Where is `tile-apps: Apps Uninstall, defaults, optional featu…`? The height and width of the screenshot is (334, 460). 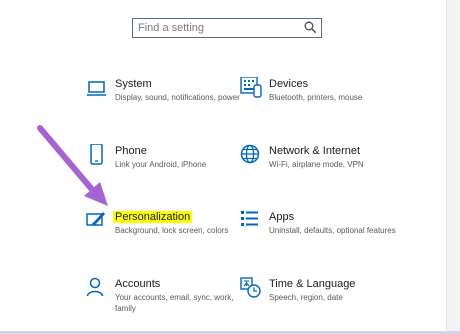
tile-apps: Apps Uninstall, defaults, optional featu… is located at coordinates (335, 232).